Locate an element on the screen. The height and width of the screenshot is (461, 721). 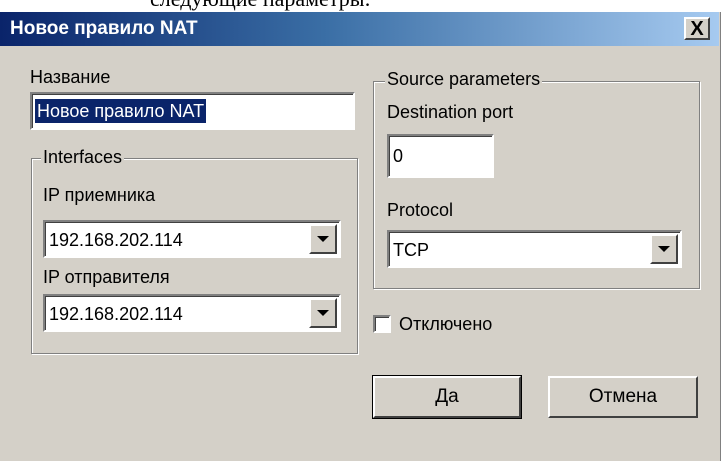
title-bar: Новое правило NAT X is located at coordinates (359, 29).